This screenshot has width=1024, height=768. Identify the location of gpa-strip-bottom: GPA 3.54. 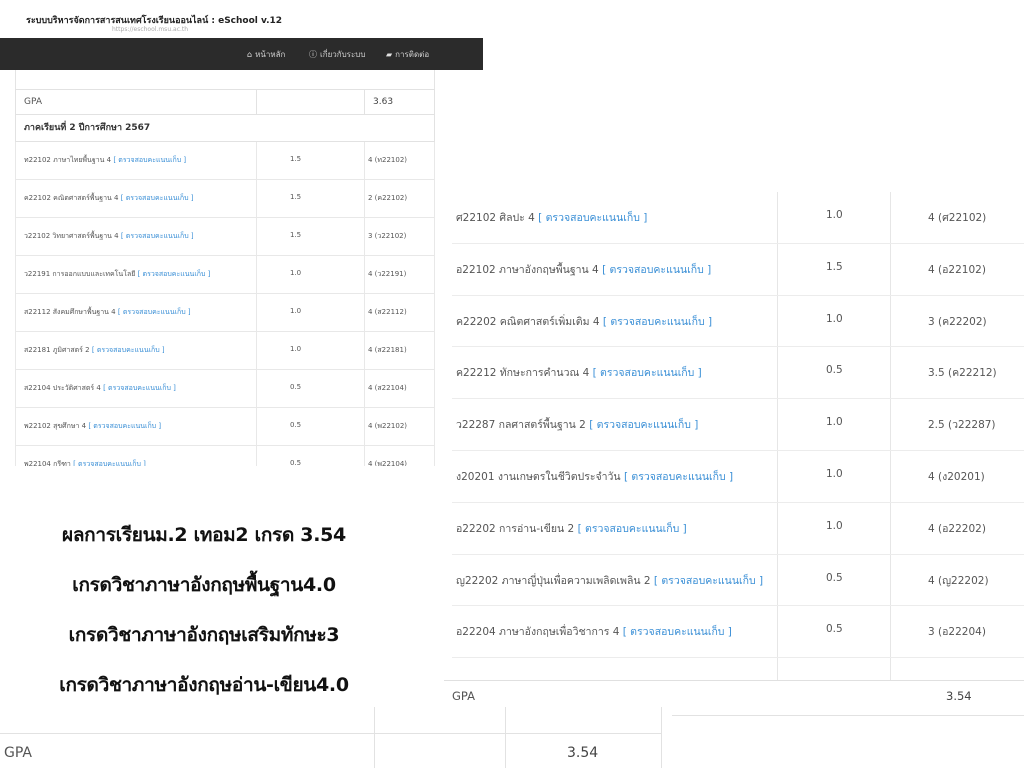
(331, 737).